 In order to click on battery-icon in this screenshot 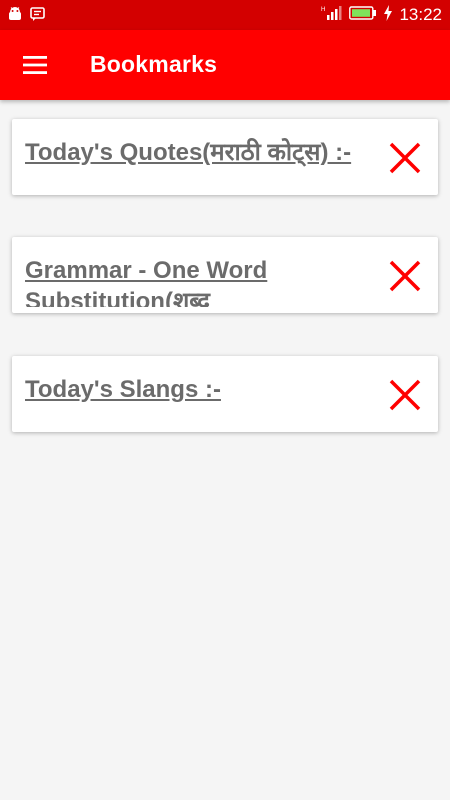, I will do `click(363, 15)`.